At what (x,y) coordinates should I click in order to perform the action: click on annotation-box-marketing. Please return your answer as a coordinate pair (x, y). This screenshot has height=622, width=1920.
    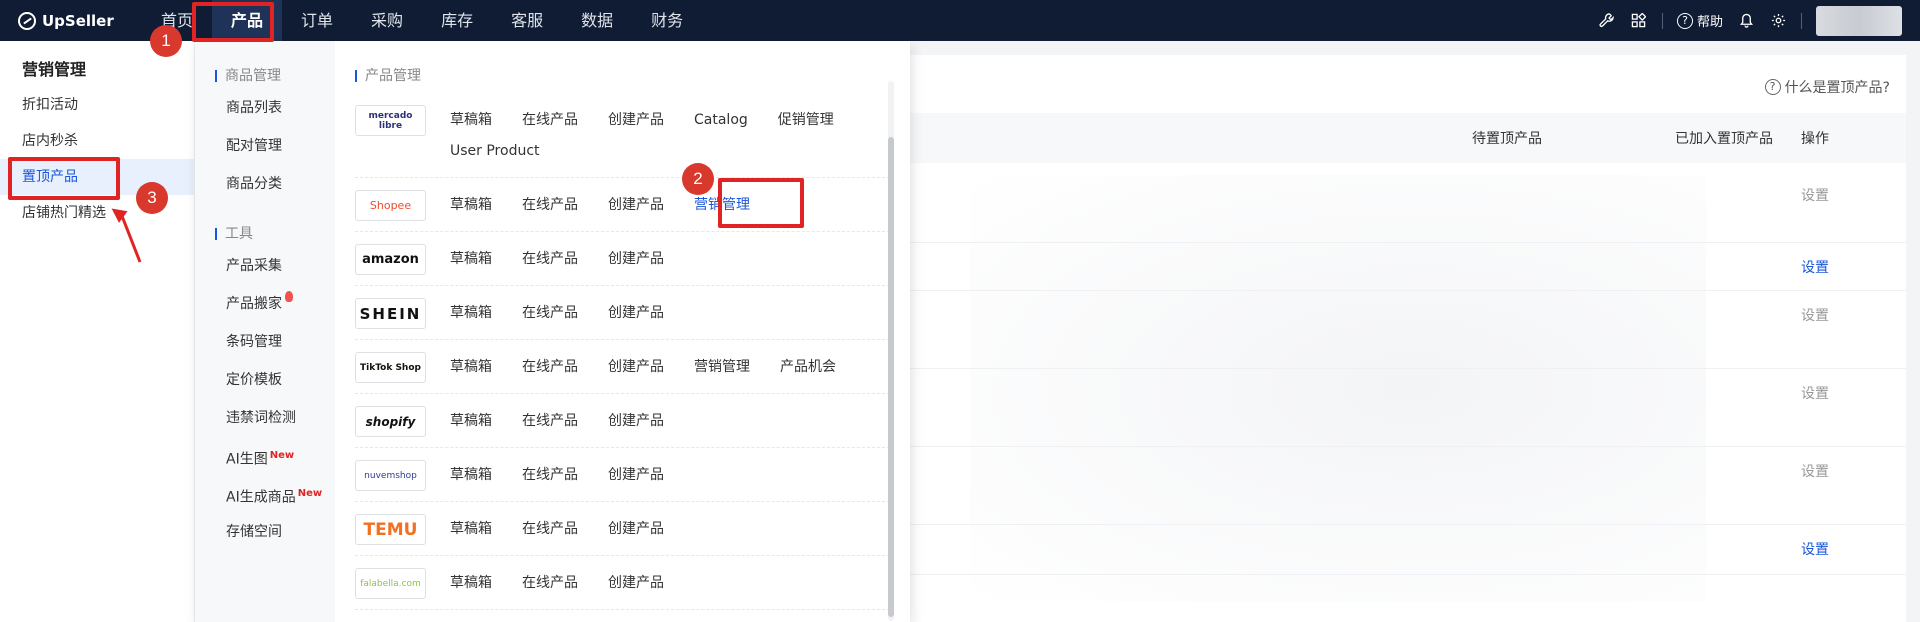
    Looking at the image, I should click on (761, 203).